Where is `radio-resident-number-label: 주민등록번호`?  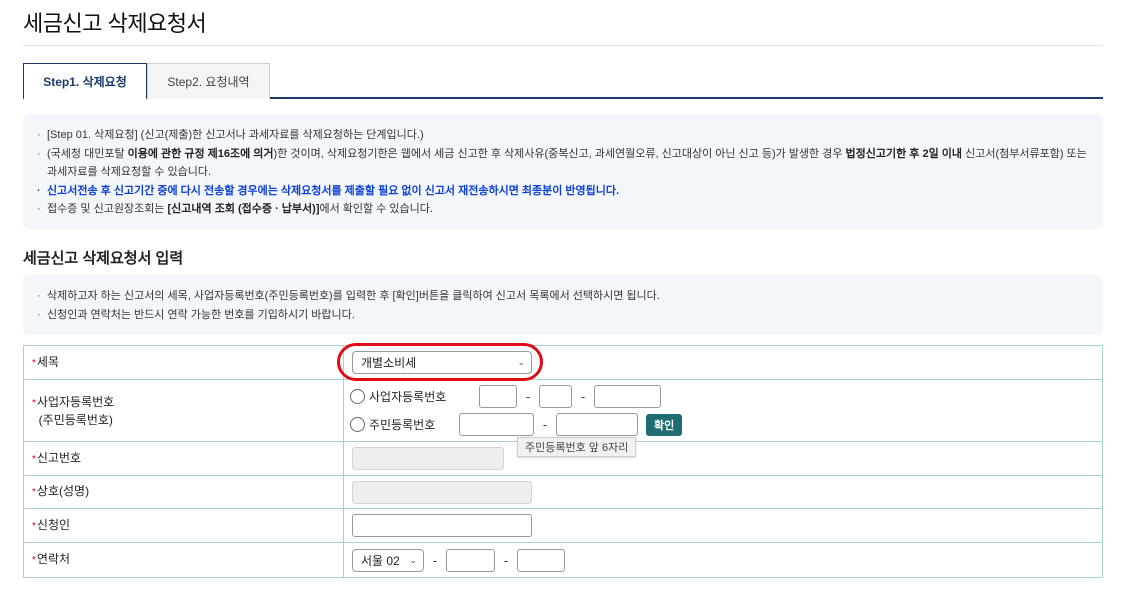
radio-resident-number-label: 주민등록번호 is located at coordinates (402, 425).